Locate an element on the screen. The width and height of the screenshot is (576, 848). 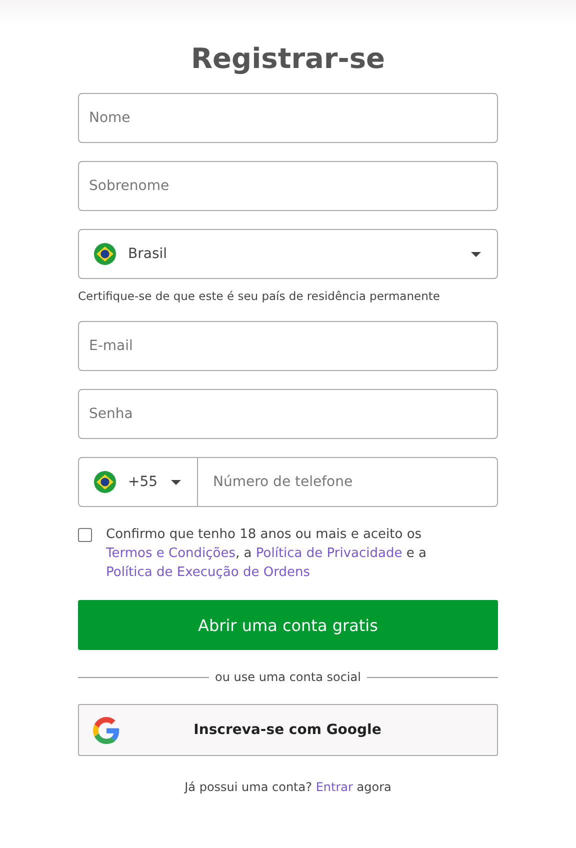
input-field: E-mail is located at coordinates (288, 346).